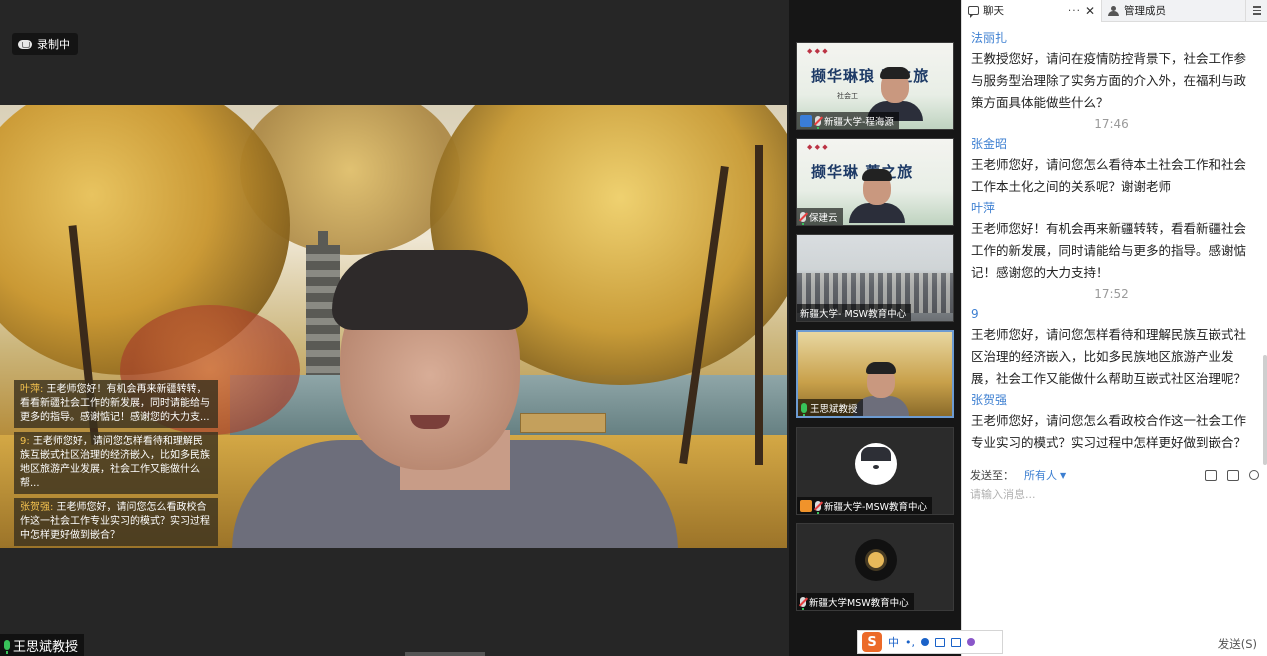 This screenshot has height=656, width=1267. What do you see at coordinates (1111, 124) in the screenshot?
I see `message-timestamp: 17:46` at bounding box center [1111, 124].